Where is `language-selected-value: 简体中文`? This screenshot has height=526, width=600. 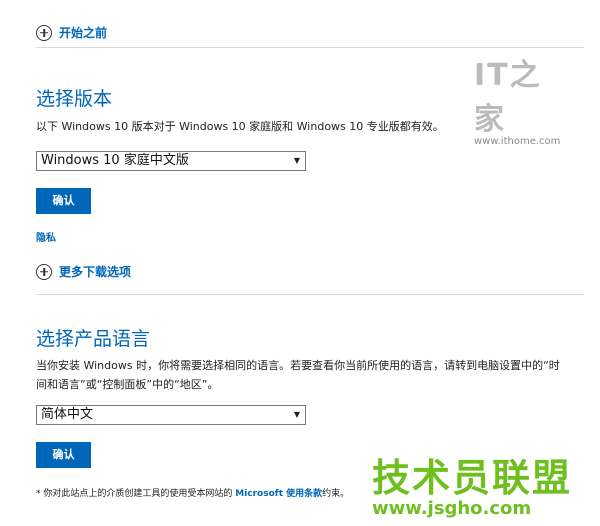 language-selected-value: 简体中文 is located at coordinates (67, 414).